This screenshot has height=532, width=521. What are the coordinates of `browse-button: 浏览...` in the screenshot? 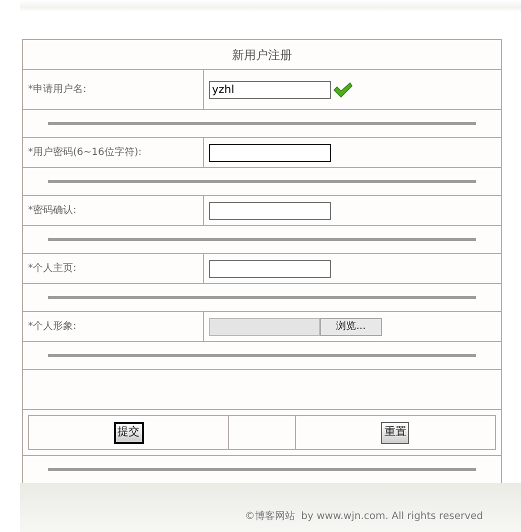 It's located at (351, 327).